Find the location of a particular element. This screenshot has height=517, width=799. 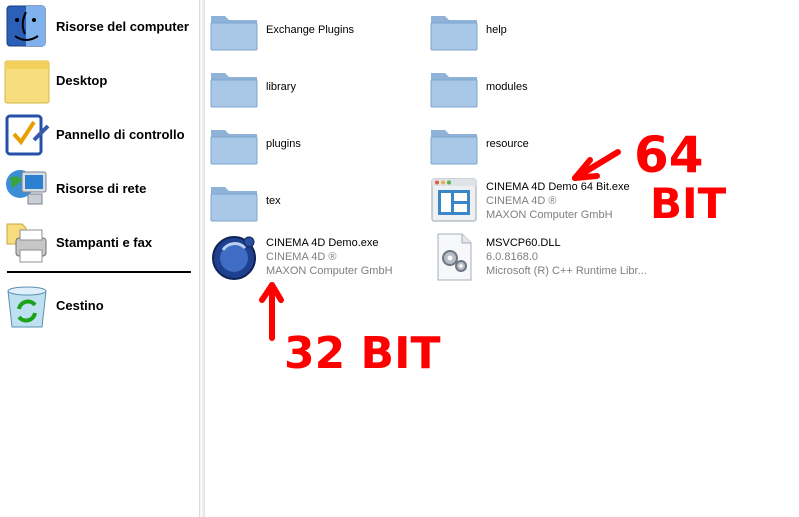

application-window-icon is located at coordinates (454, 200).